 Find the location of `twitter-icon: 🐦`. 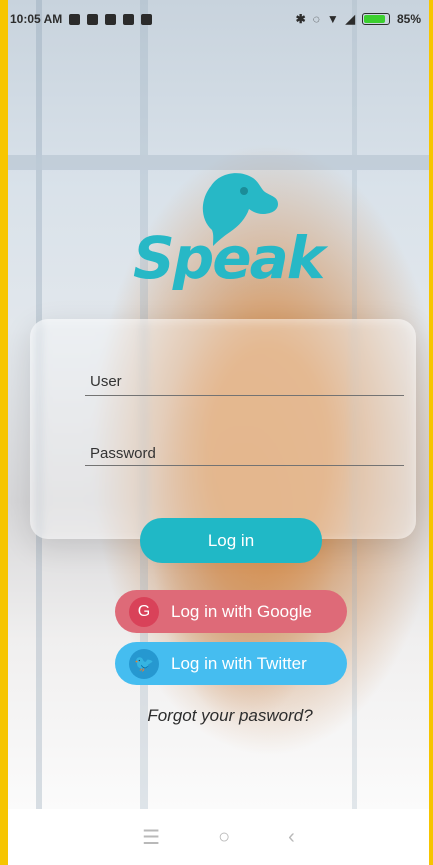

twitter-icon: 🐦 is located at coordinates (144, 663).